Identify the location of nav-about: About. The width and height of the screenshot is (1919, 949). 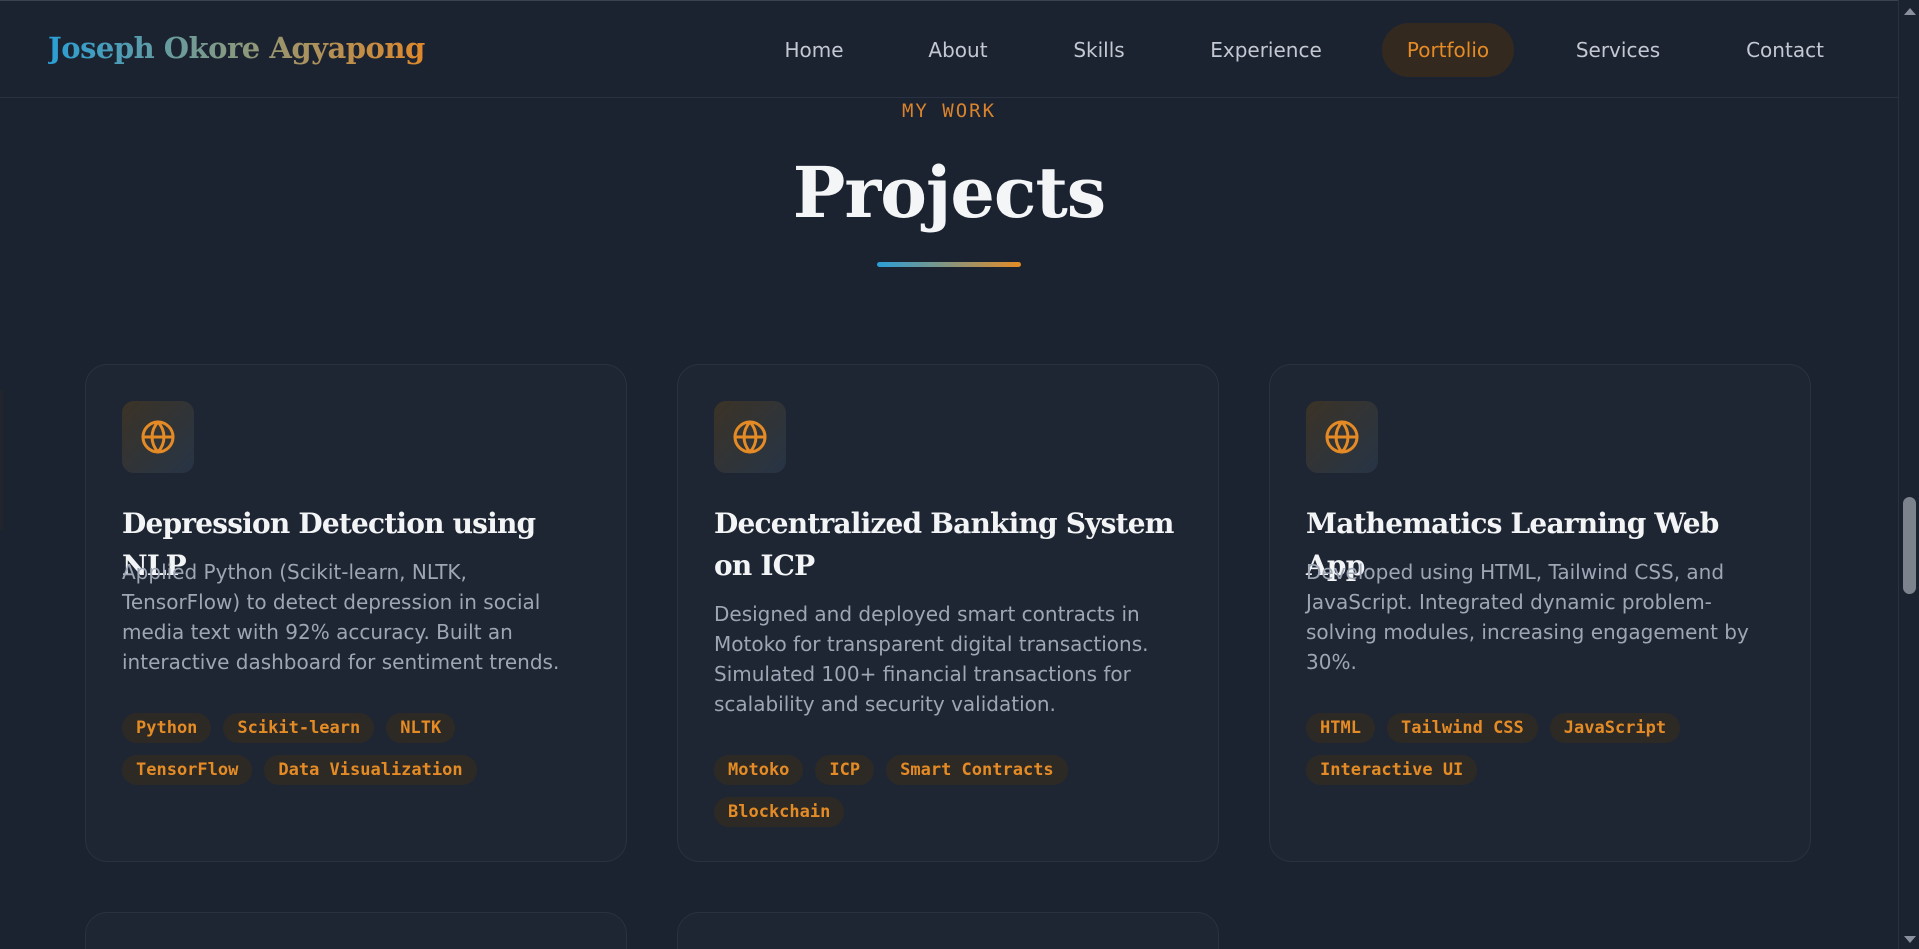
(958, 50).